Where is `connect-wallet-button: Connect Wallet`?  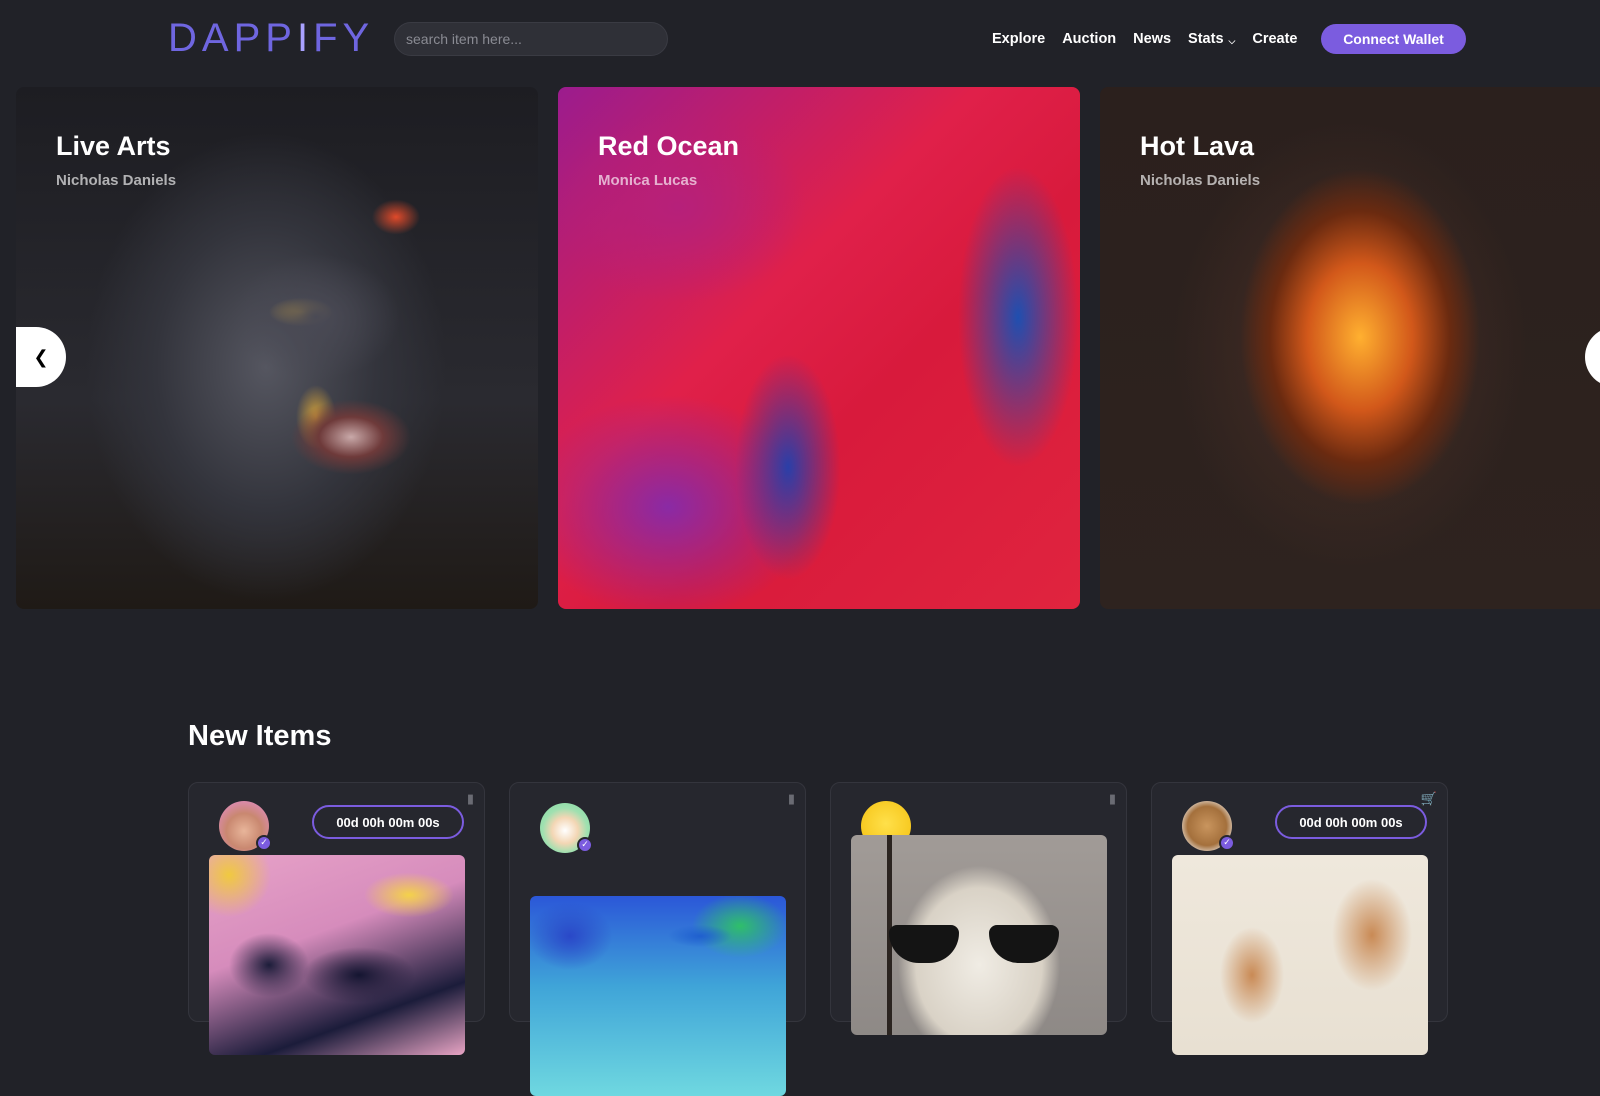
connect-wallet-button: Connect Wallet is located at coordinates (1393, 39).